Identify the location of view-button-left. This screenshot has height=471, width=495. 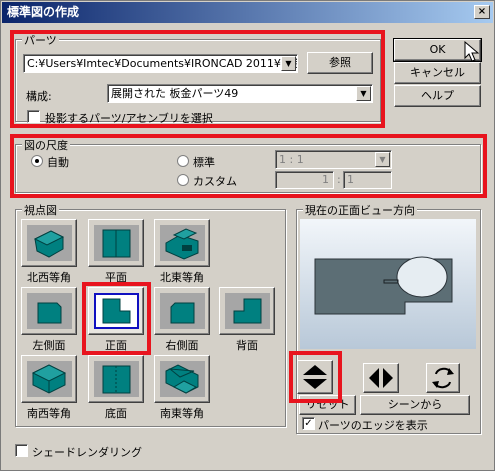
(49, 311).